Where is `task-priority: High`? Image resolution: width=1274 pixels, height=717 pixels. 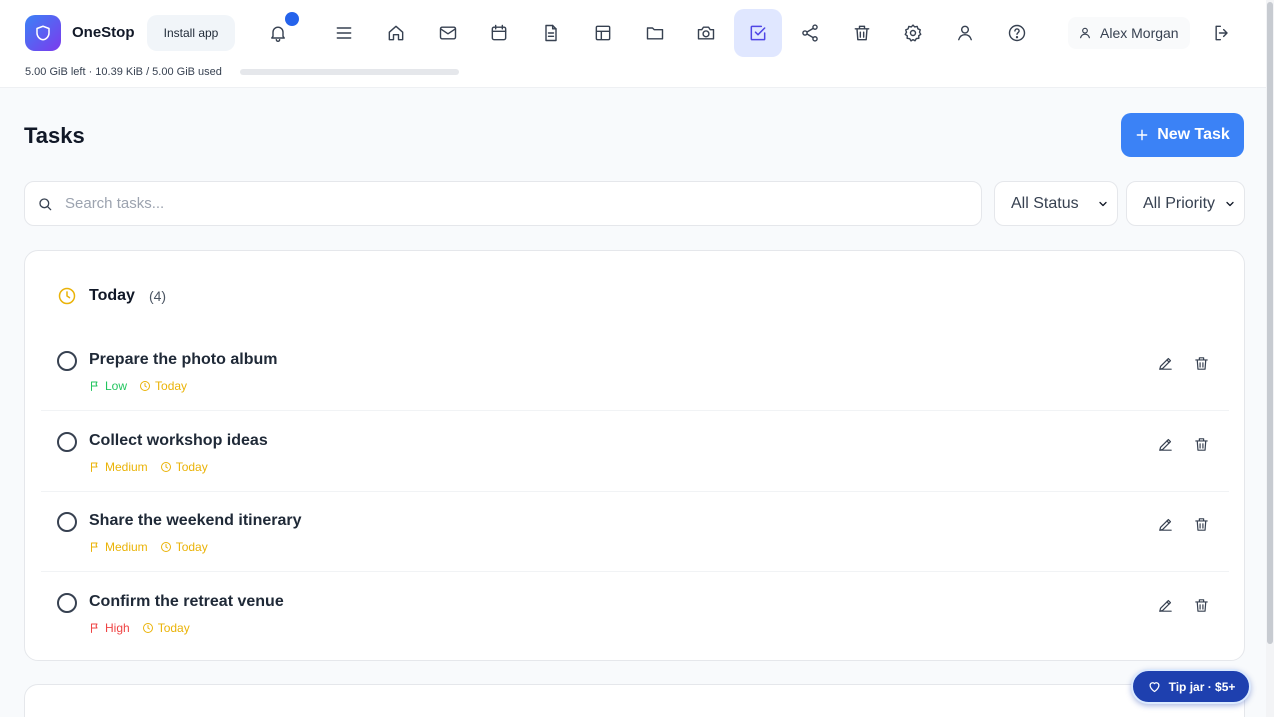 task-priority: High is located at coordinates (109, 628).